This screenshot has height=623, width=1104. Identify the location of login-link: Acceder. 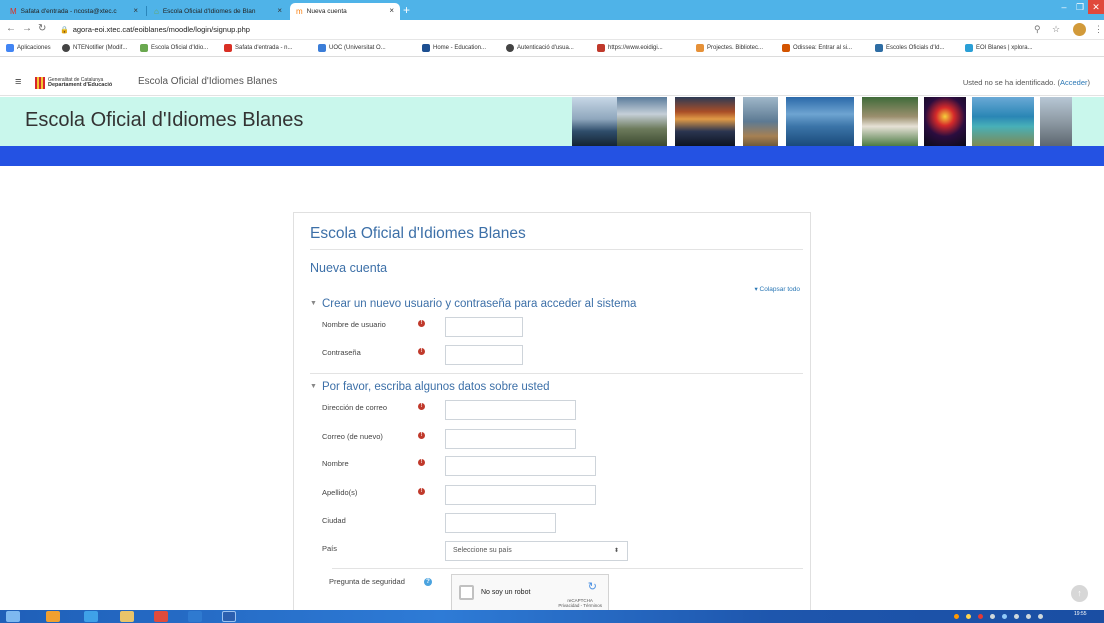
(1074, 82).